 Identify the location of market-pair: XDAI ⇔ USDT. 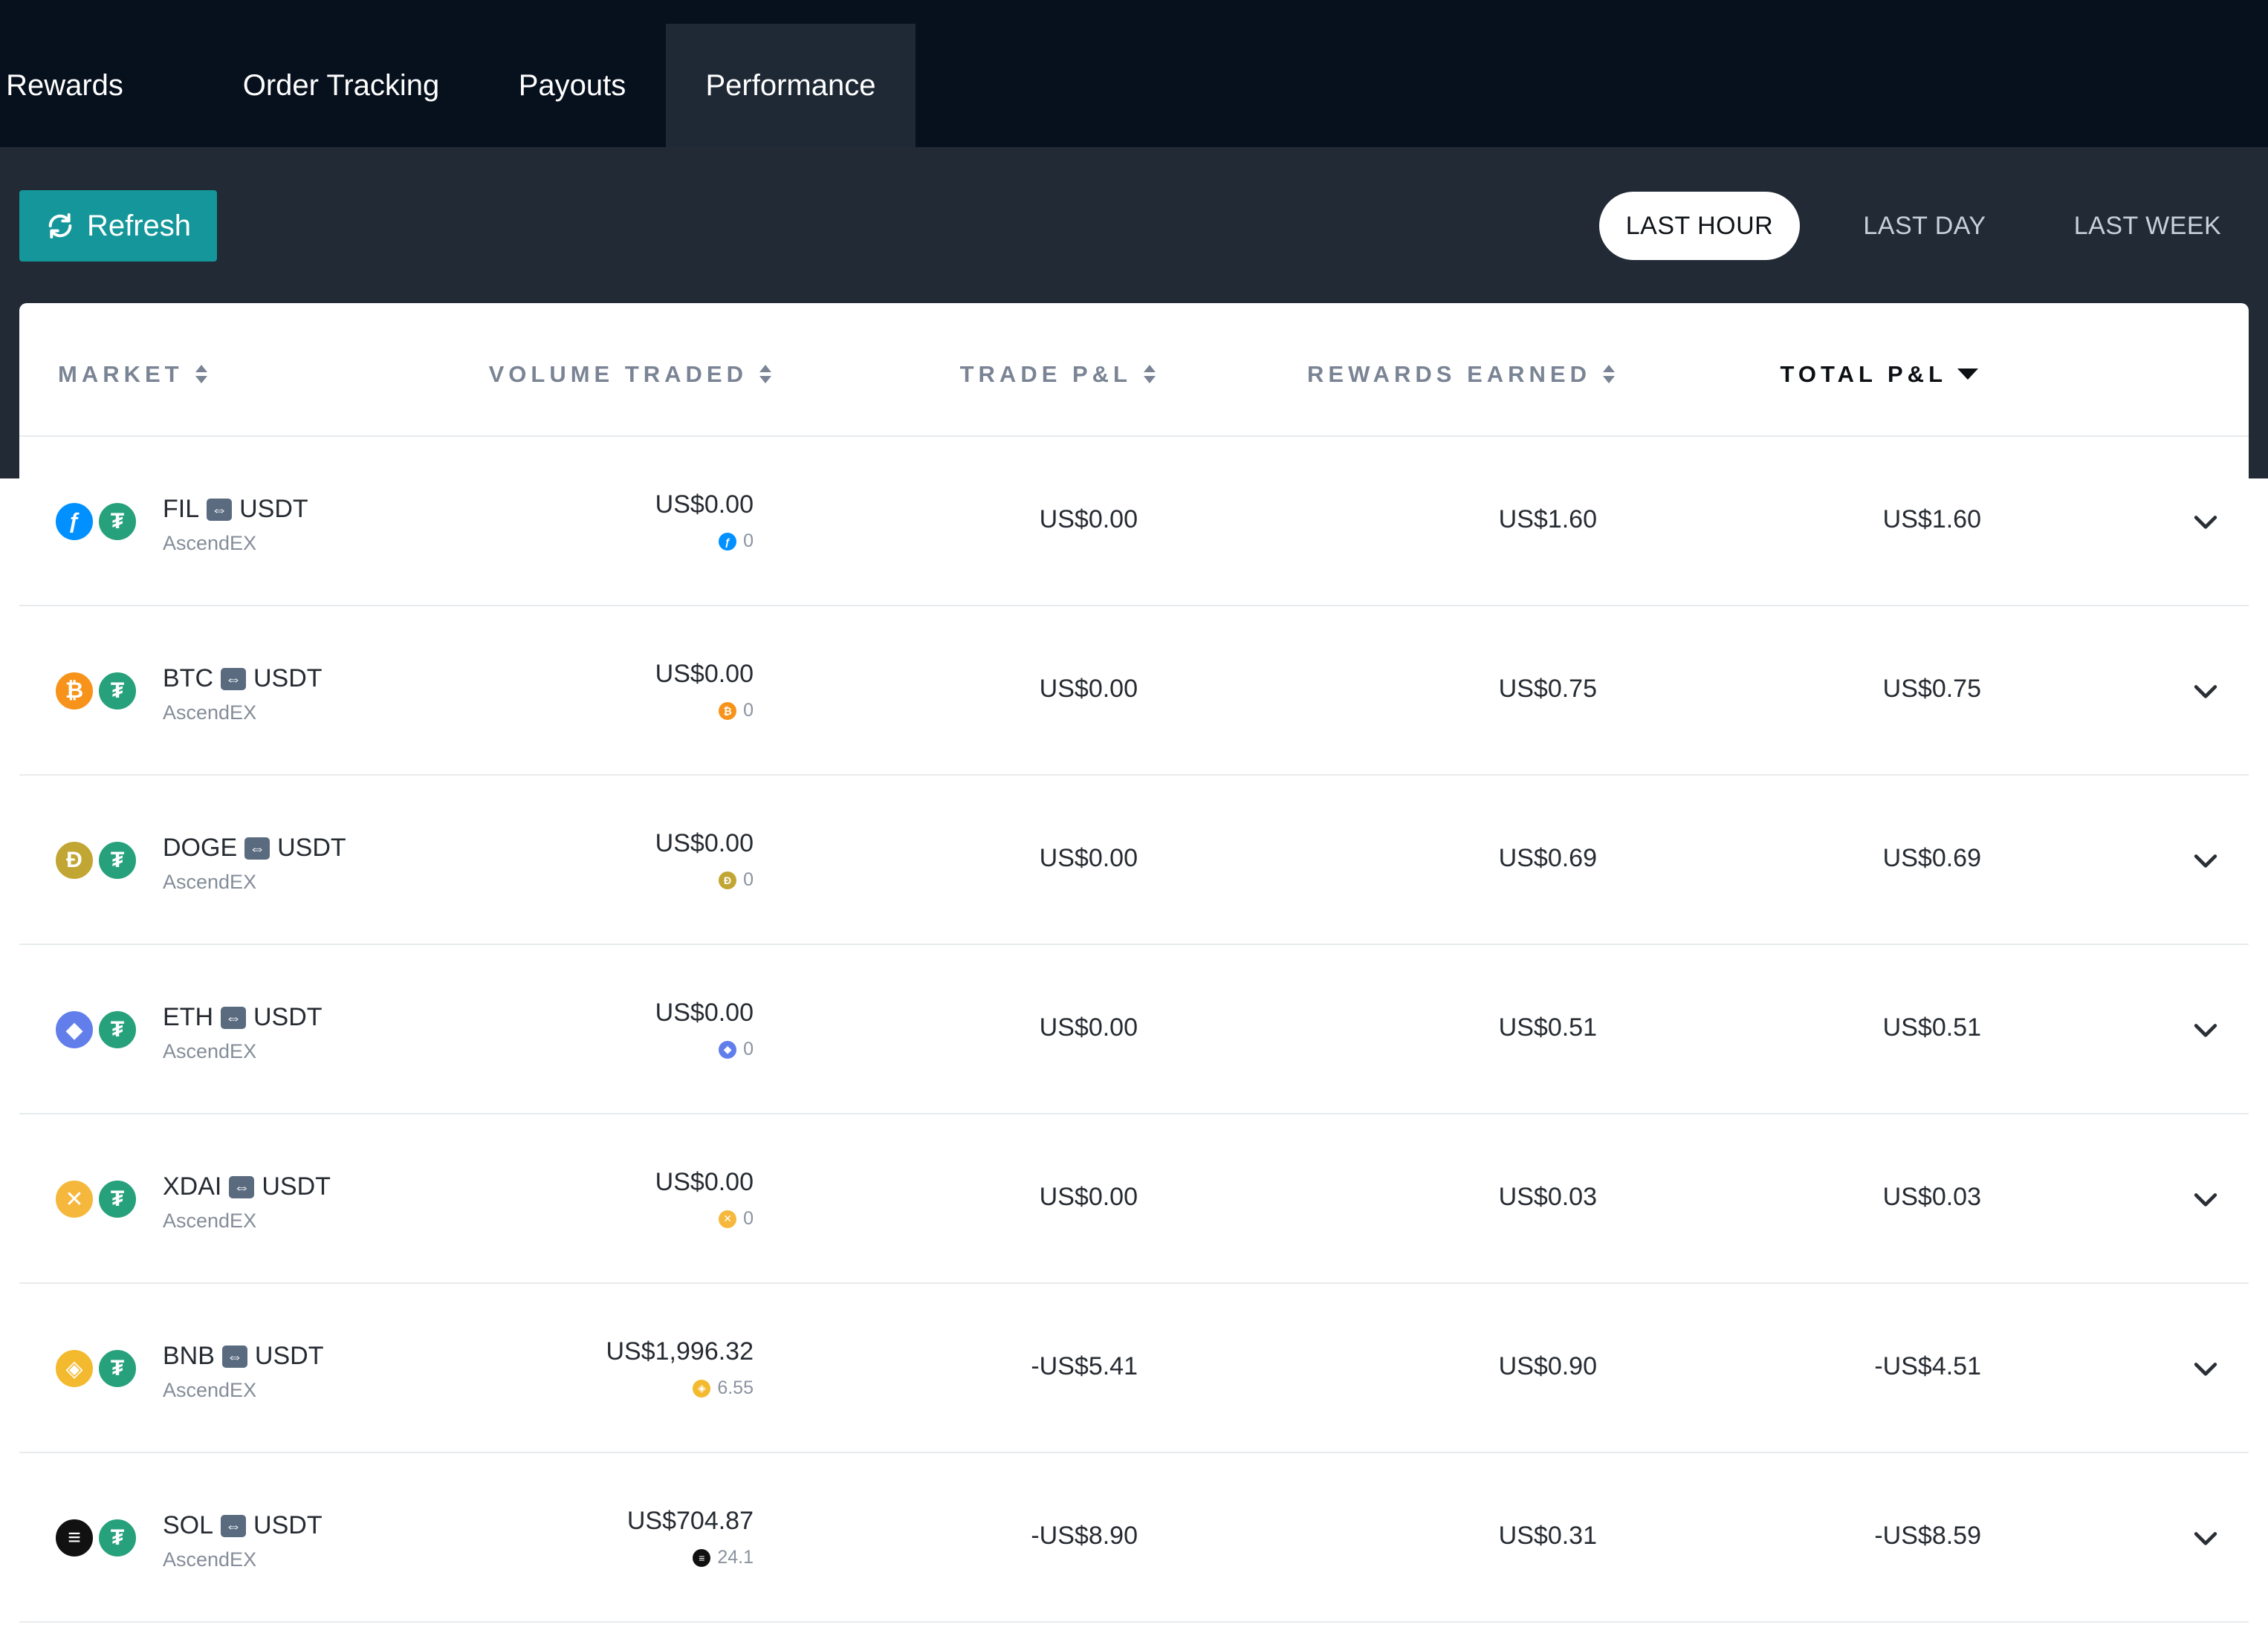
(247, 1186).